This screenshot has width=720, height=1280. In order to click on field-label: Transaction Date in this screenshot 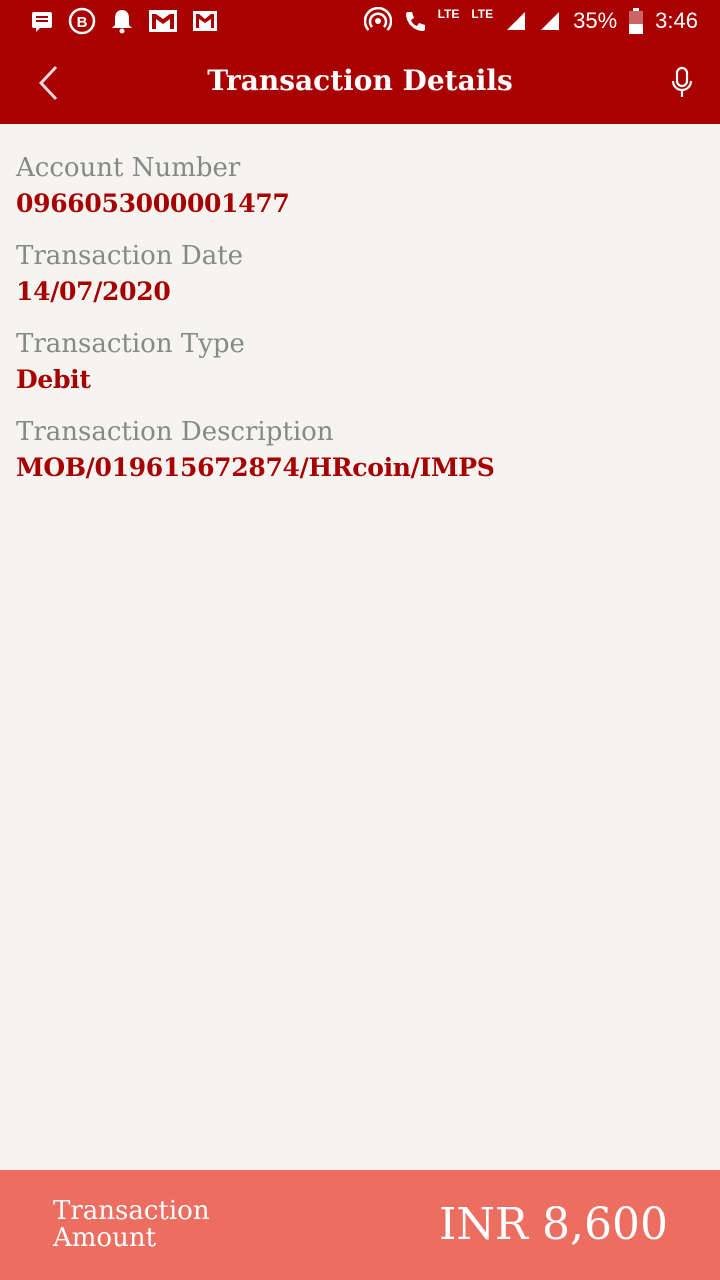, I will do `click(130, 256)`.